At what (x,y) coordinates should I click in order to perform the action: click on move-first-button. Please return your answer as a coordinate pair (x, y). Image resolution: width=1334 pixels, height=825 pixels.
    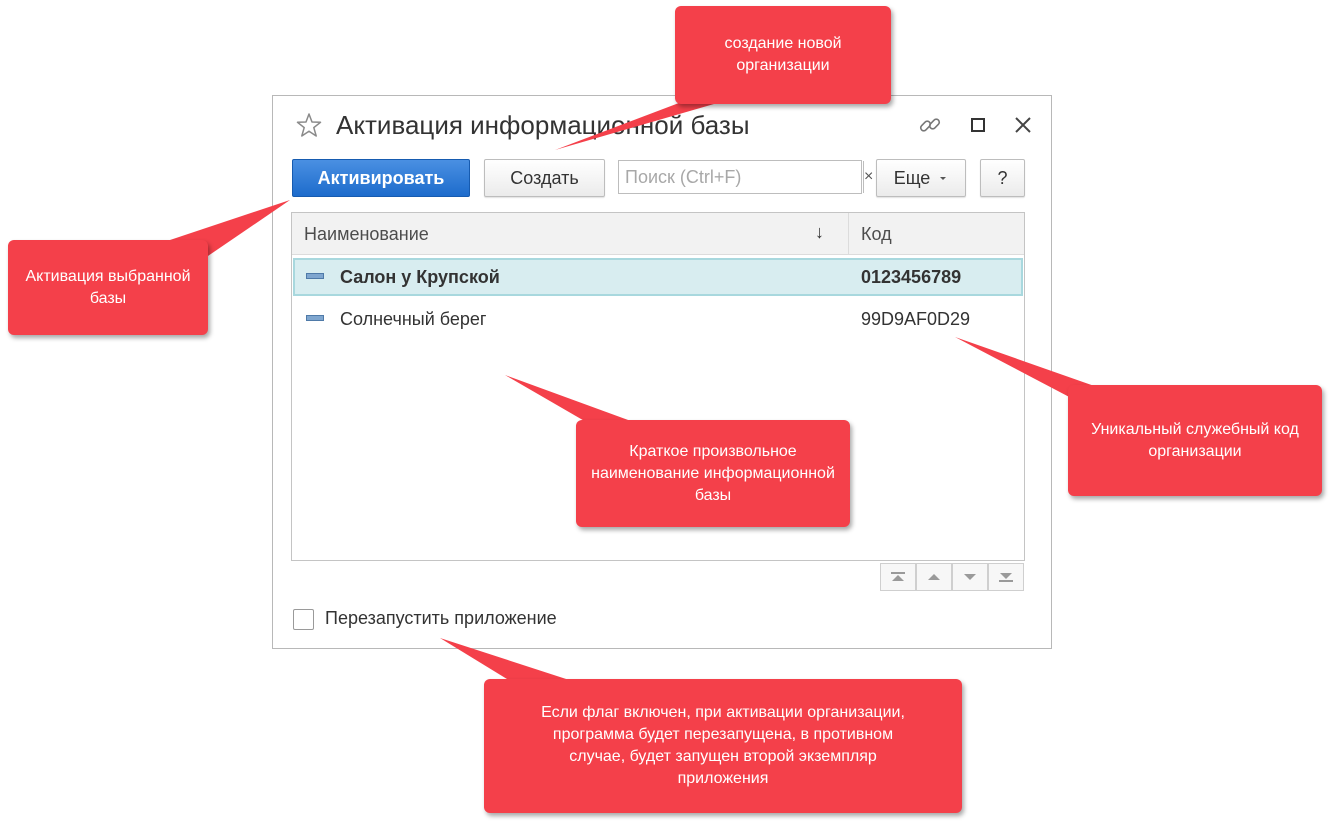
    Looking at the image, I should click on (898, 577).